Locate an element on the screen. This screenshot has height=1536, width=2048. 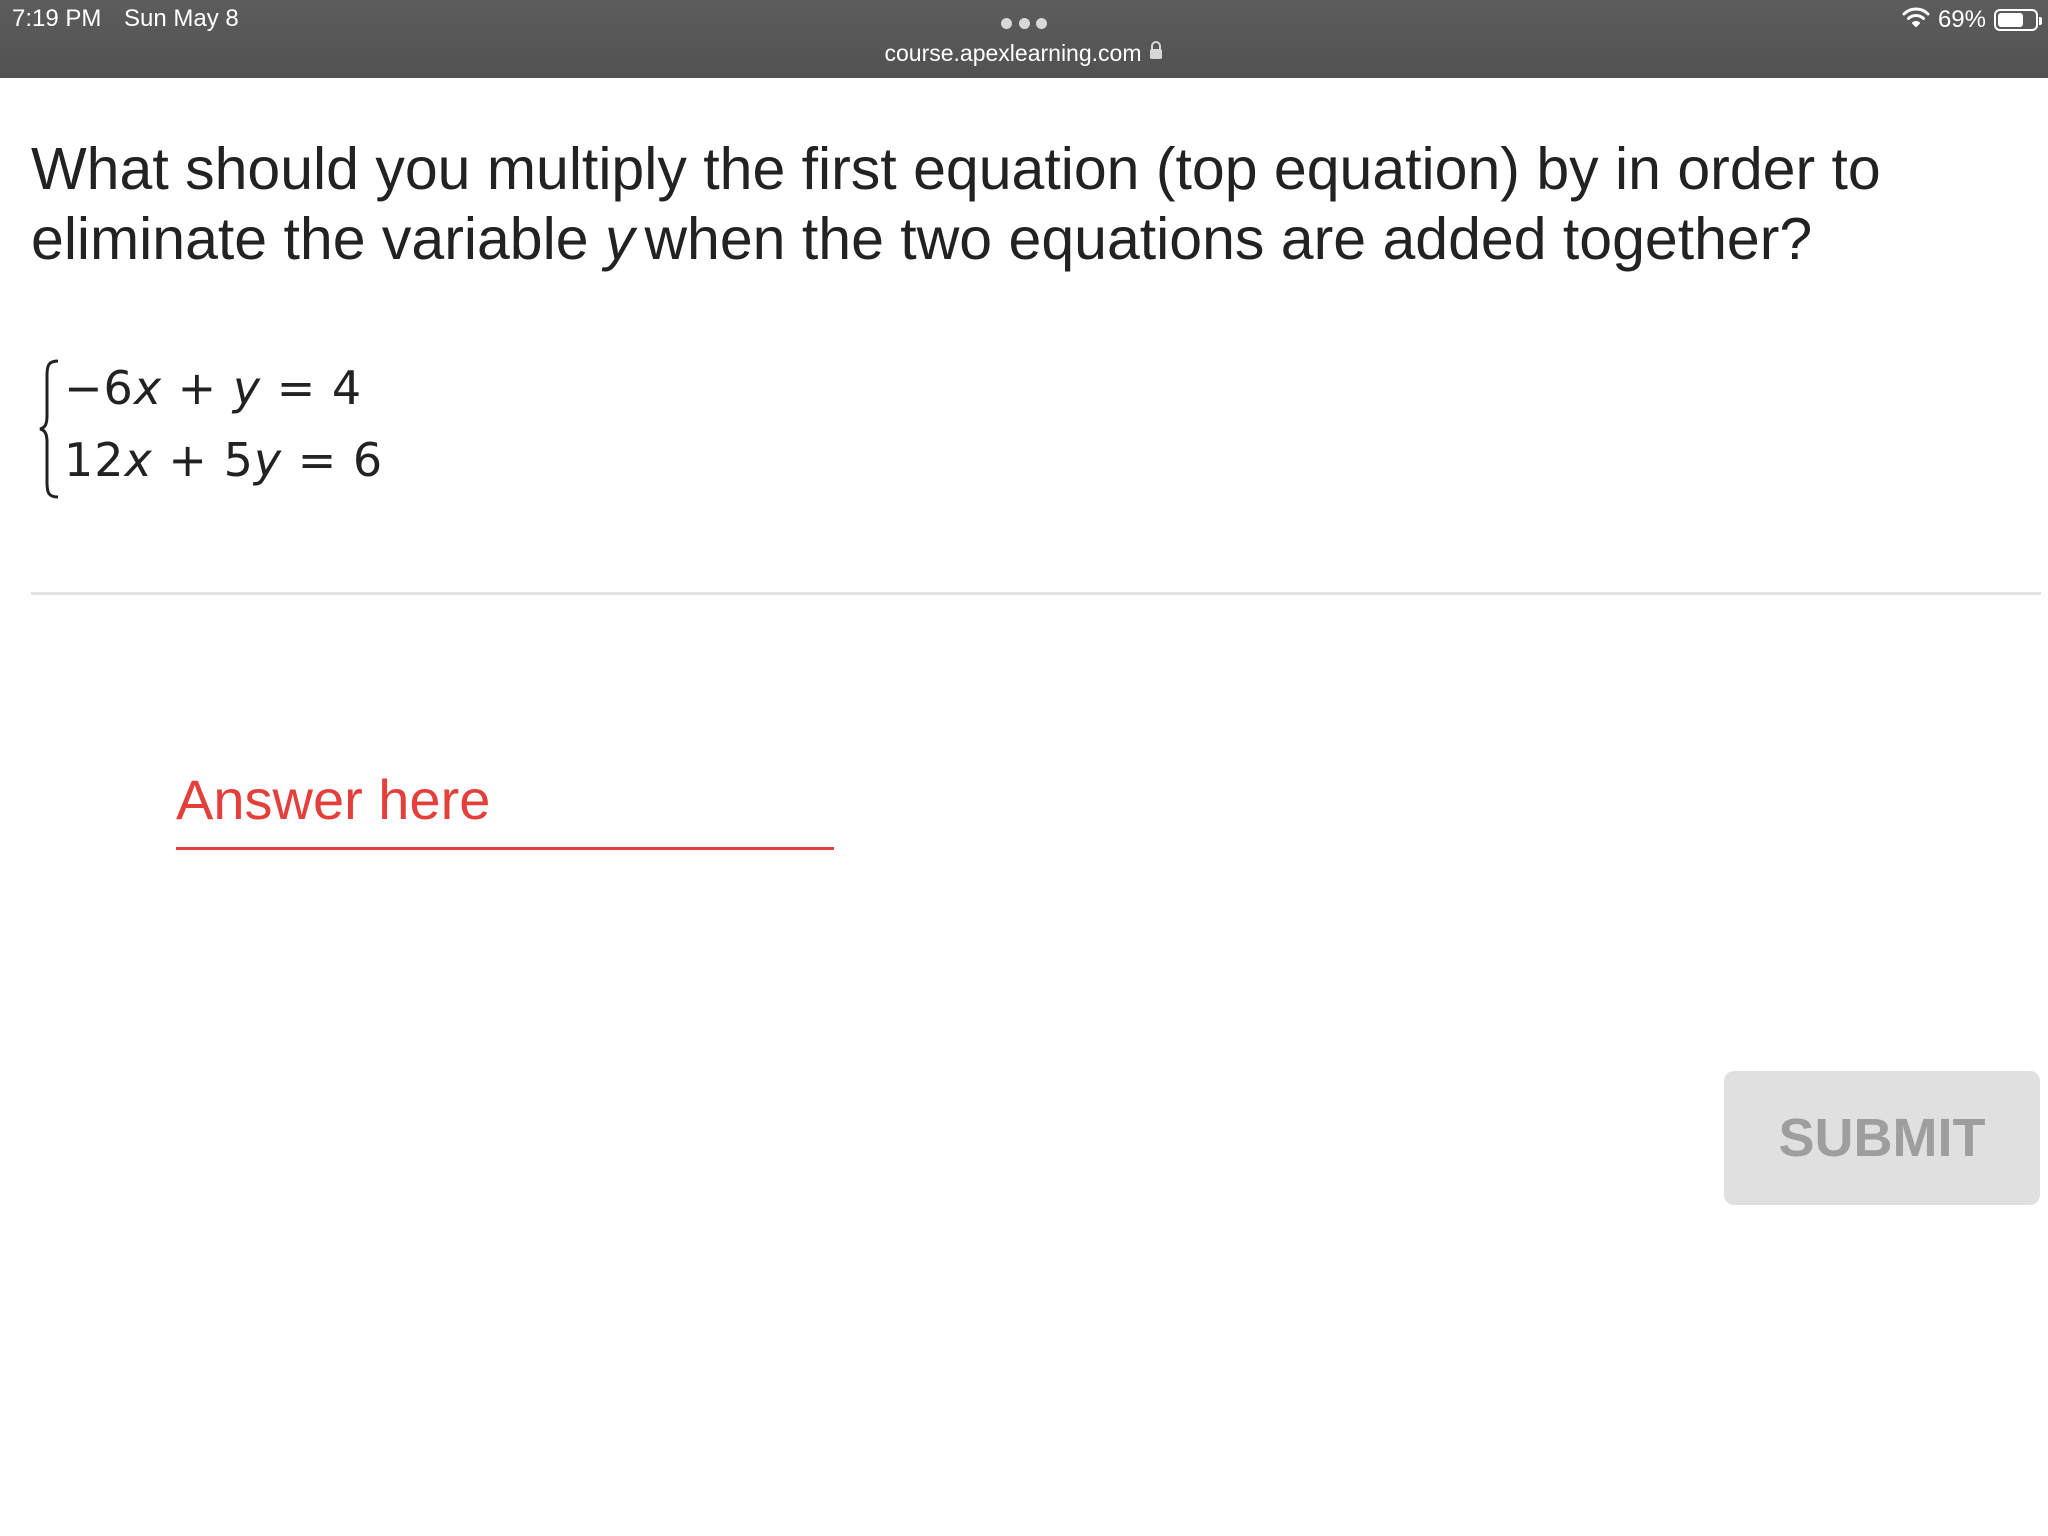
url-text: course.apexlearning.com is located at coordinates (1013, 53).